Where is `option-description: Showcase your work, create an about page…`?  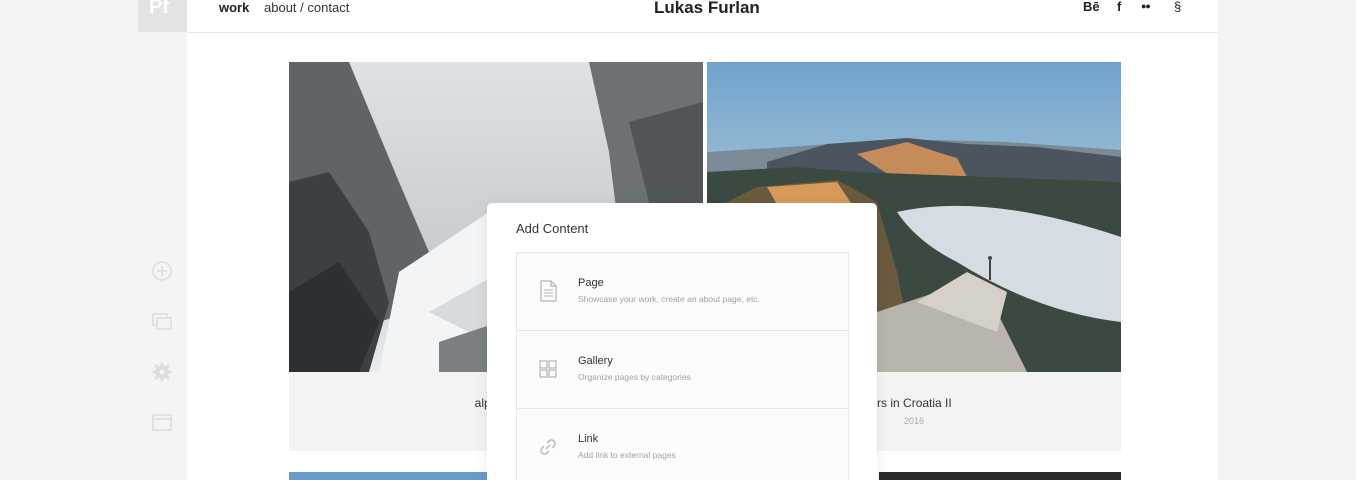 option-description: Showcase your work, create an about page… is located at coordinates (669, 299).